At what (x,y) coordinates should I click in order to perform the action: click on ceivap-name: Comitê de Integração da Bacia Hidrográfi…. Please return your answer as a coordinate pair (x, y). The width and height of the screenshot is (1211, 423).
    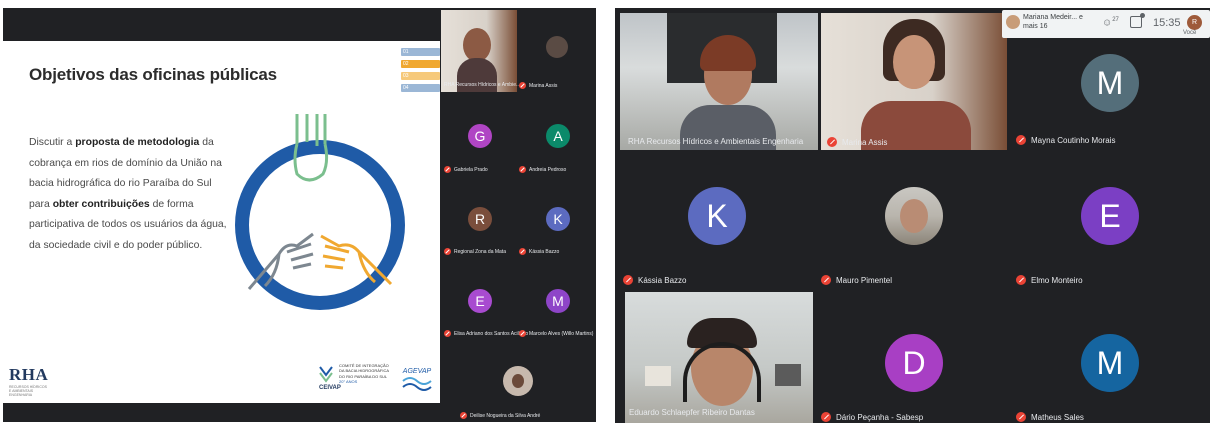
    Looking at the image, I should click on (364, 371).